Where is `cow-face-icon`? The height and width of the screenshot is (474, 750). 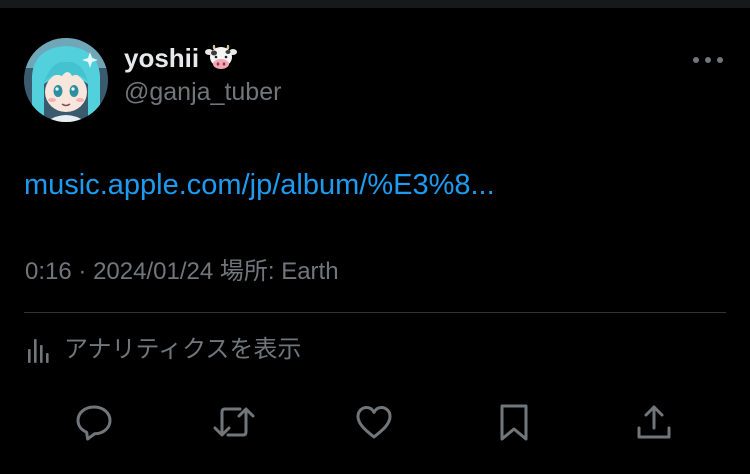 cow-face-icon is located at coordinates (221, 61).